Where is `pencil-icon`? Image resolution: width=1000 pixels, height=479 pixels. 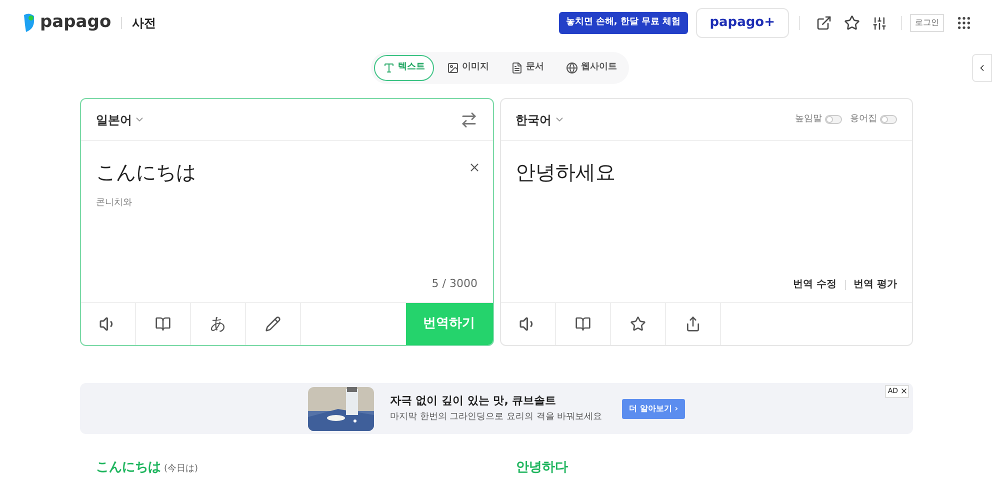
pencil-icon is located at coordinates (273, 324).